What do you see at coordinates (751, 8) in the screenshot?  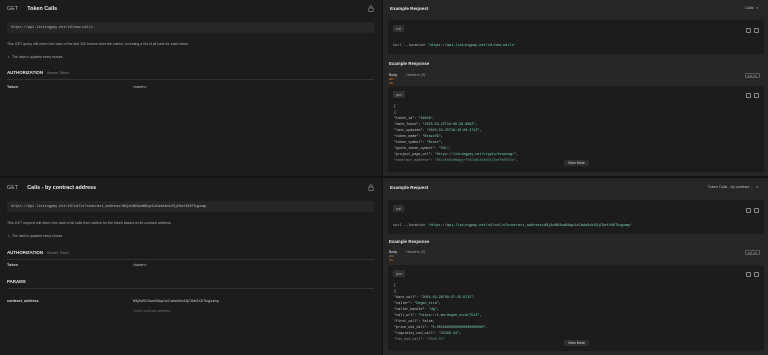 I see `example-selector: Calls ▾` at bounding box center [751, 8].